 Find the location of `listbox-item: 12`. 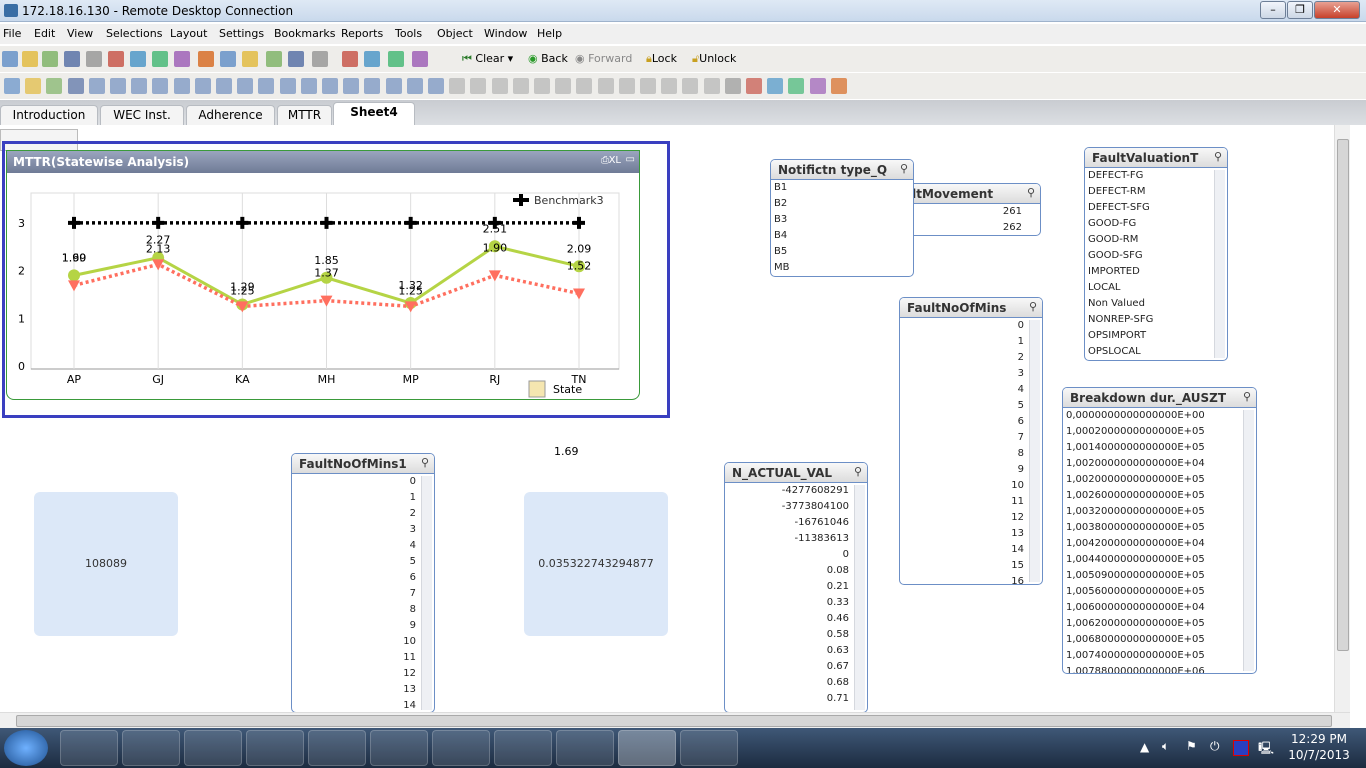

listbox-item: 12 is located at coordinates (964, 518).